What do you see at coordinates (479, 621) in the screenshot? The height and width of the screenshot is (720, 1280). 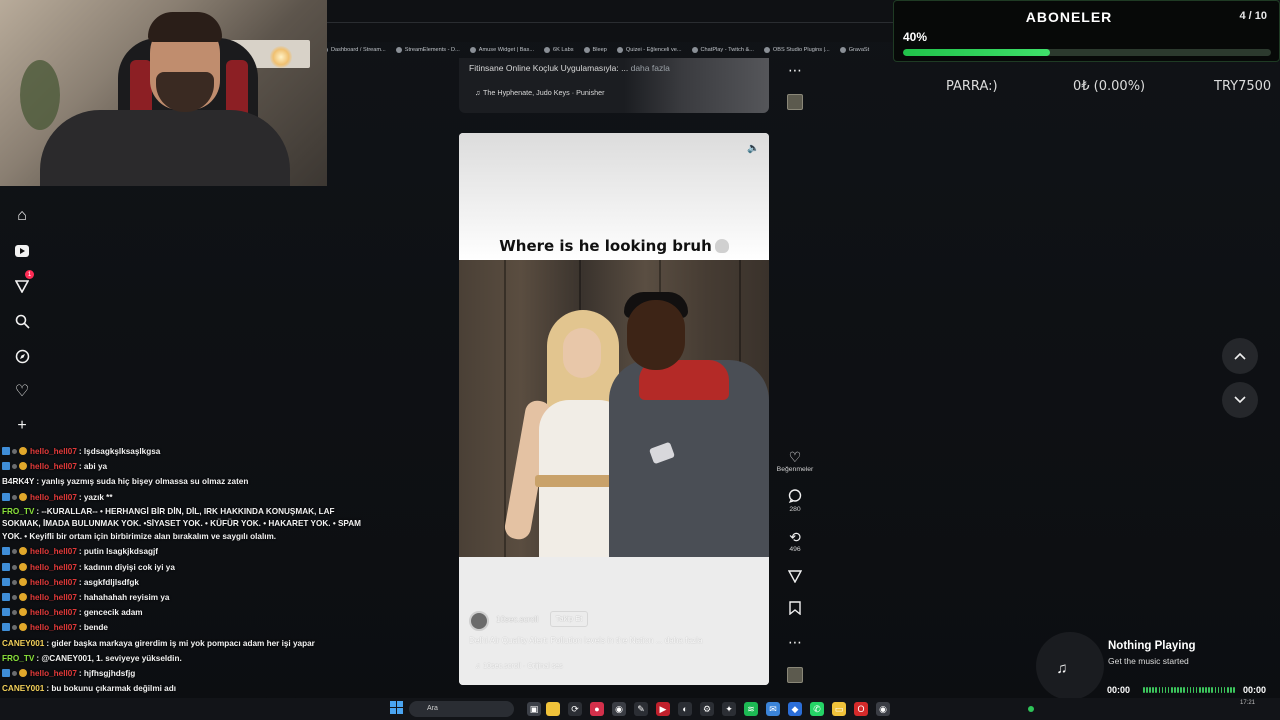 I see `creator-avatar` at bounding box center [479, 621].